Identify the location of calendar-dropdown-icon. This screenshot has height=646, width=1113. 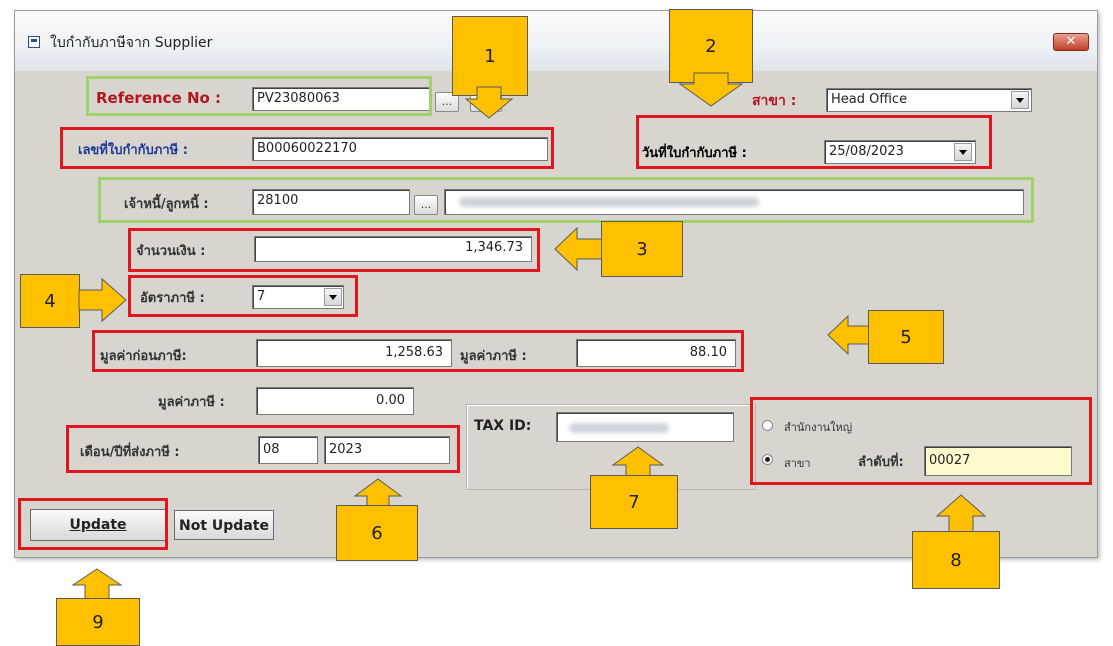
(963, 152).